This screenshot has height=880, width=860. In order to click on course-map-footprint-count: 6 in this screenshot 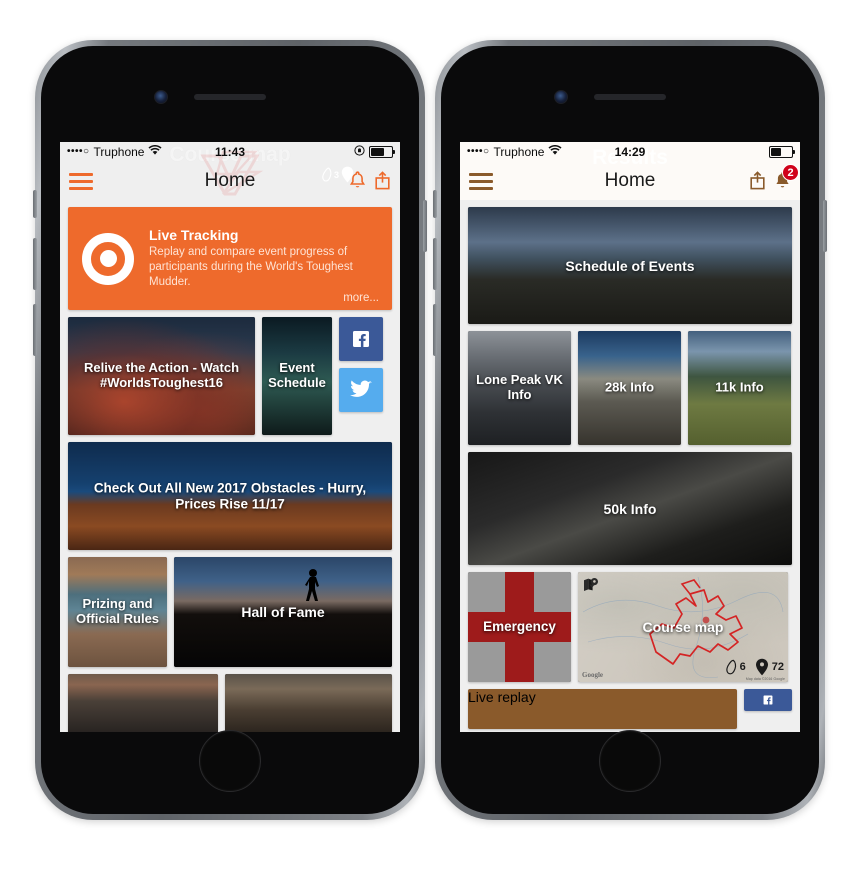, I will do `click(742, 667)`.